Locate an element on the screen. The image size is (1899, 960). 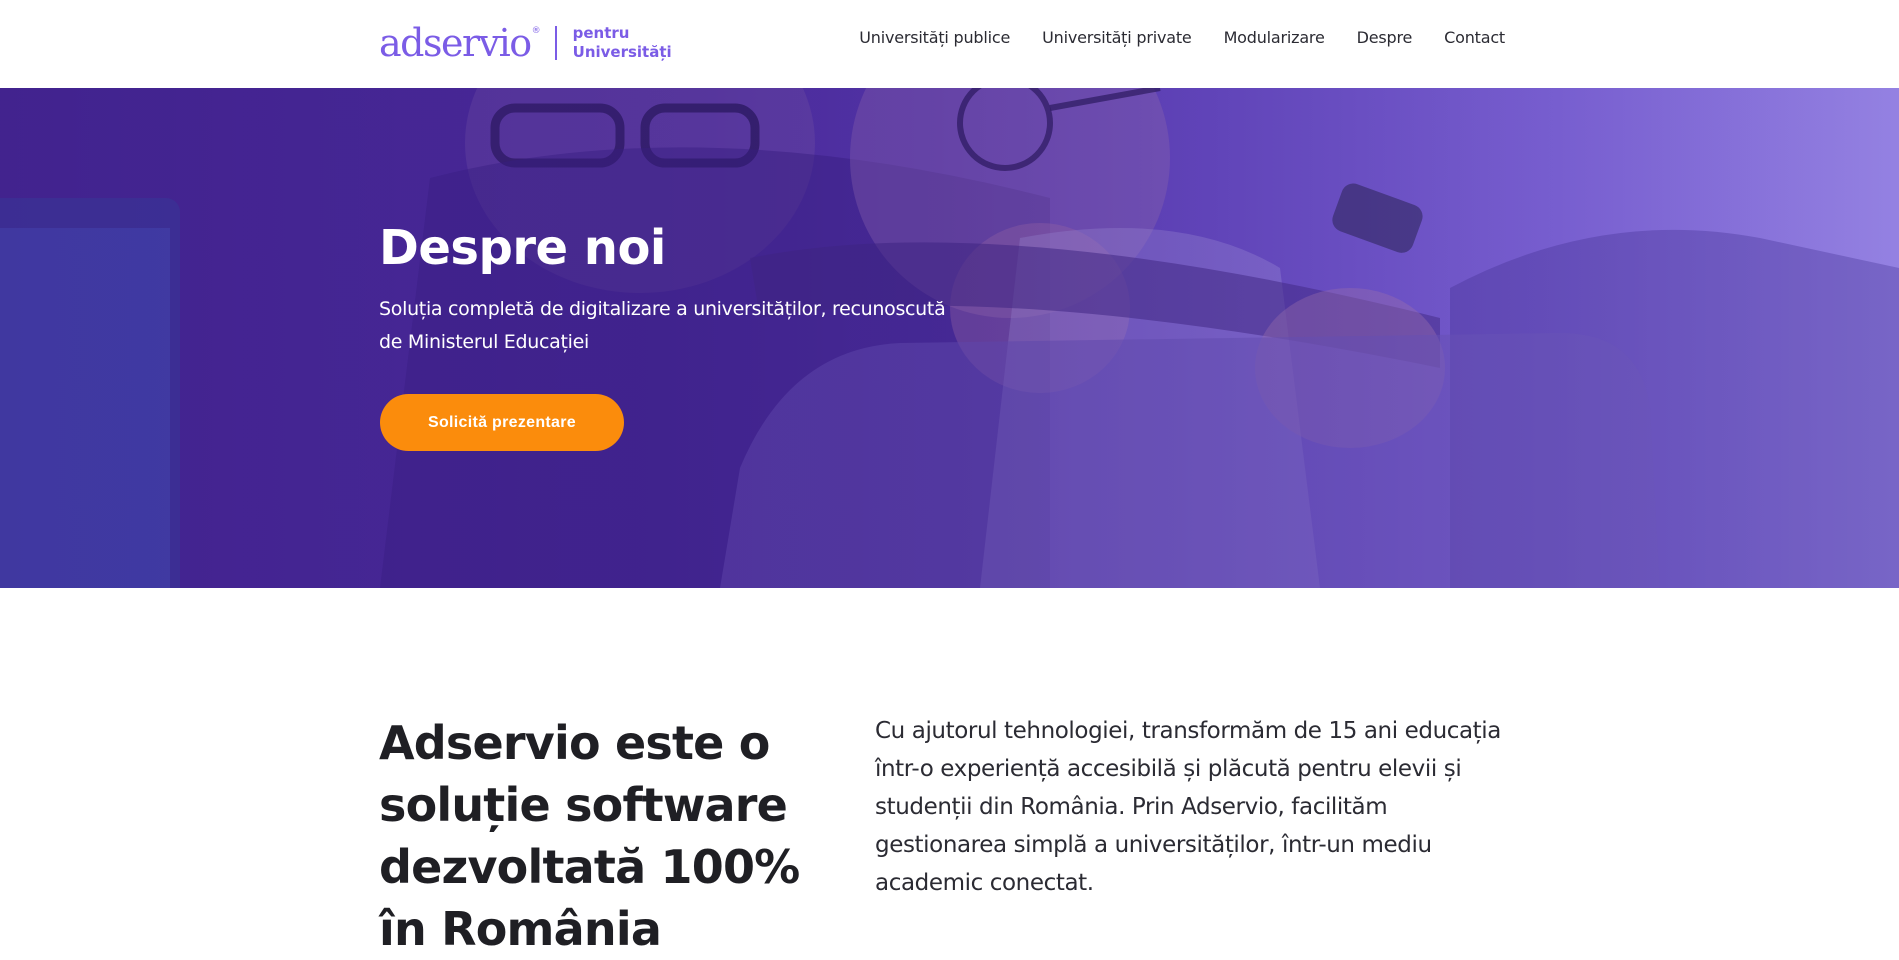
hero-title: Despre noi is located at coordinates (522, 248).